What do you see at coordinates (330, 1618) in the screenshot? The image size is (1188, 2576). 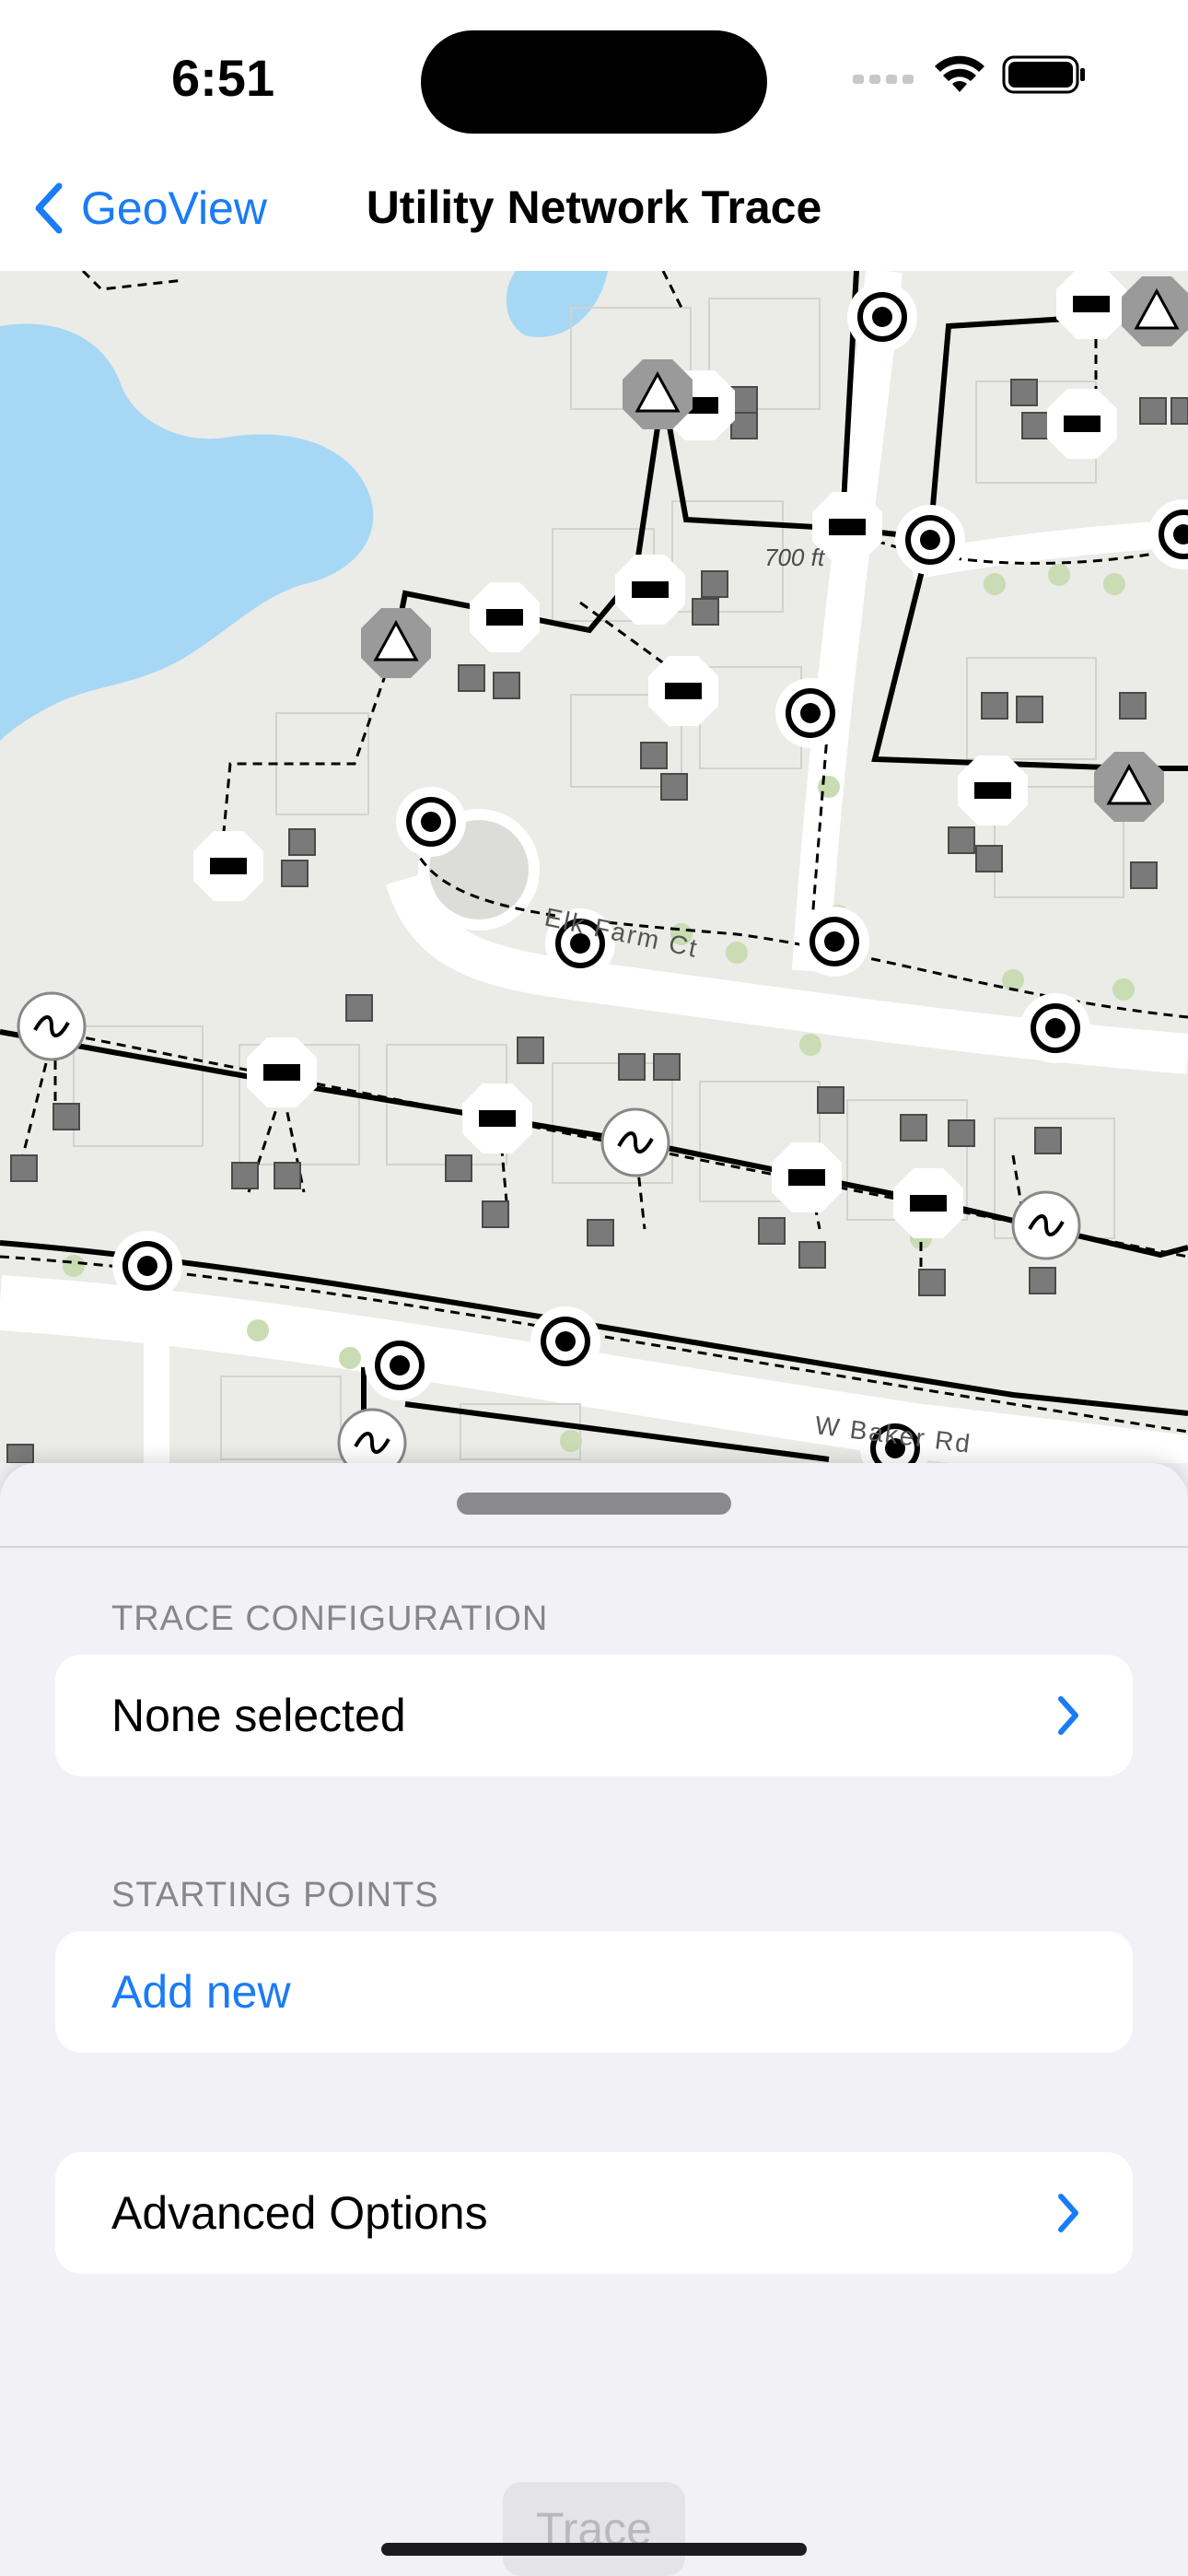 I see `trace-configuration-header: TRACE CONFIGURATION` at bounding box center [330, 1618].